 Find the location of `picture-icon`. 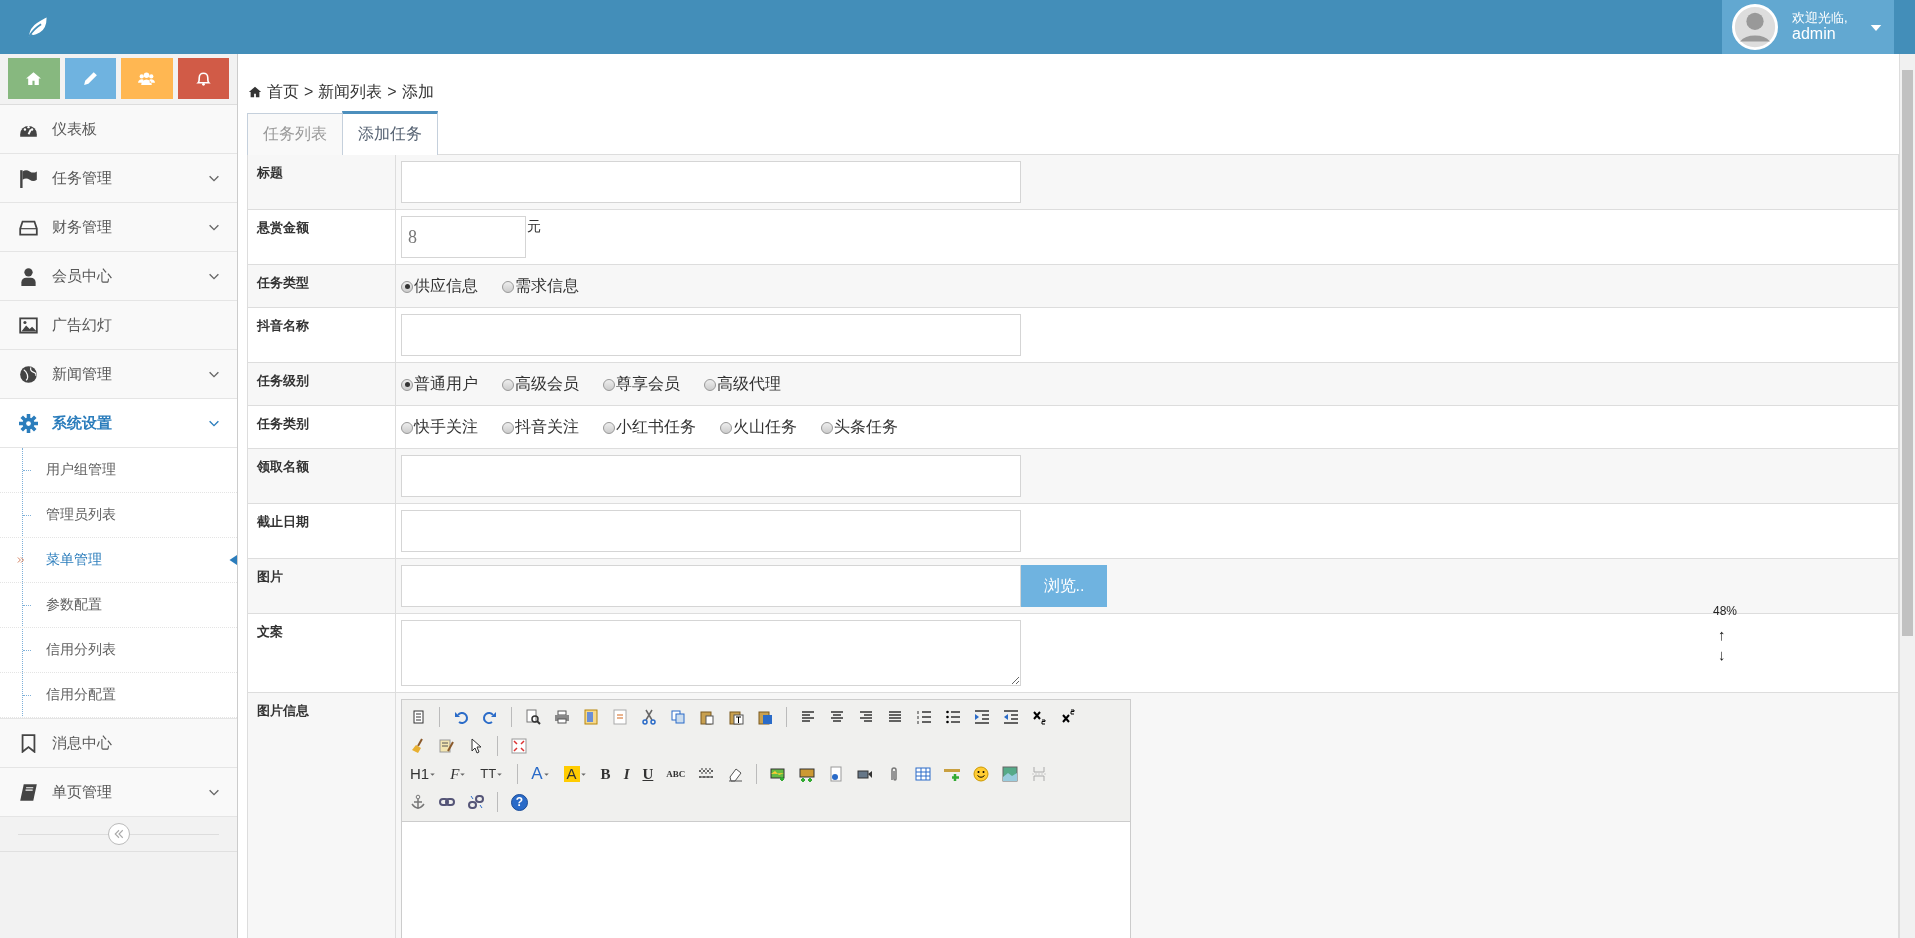

picture-icon is located at coordinates (1010, 774).